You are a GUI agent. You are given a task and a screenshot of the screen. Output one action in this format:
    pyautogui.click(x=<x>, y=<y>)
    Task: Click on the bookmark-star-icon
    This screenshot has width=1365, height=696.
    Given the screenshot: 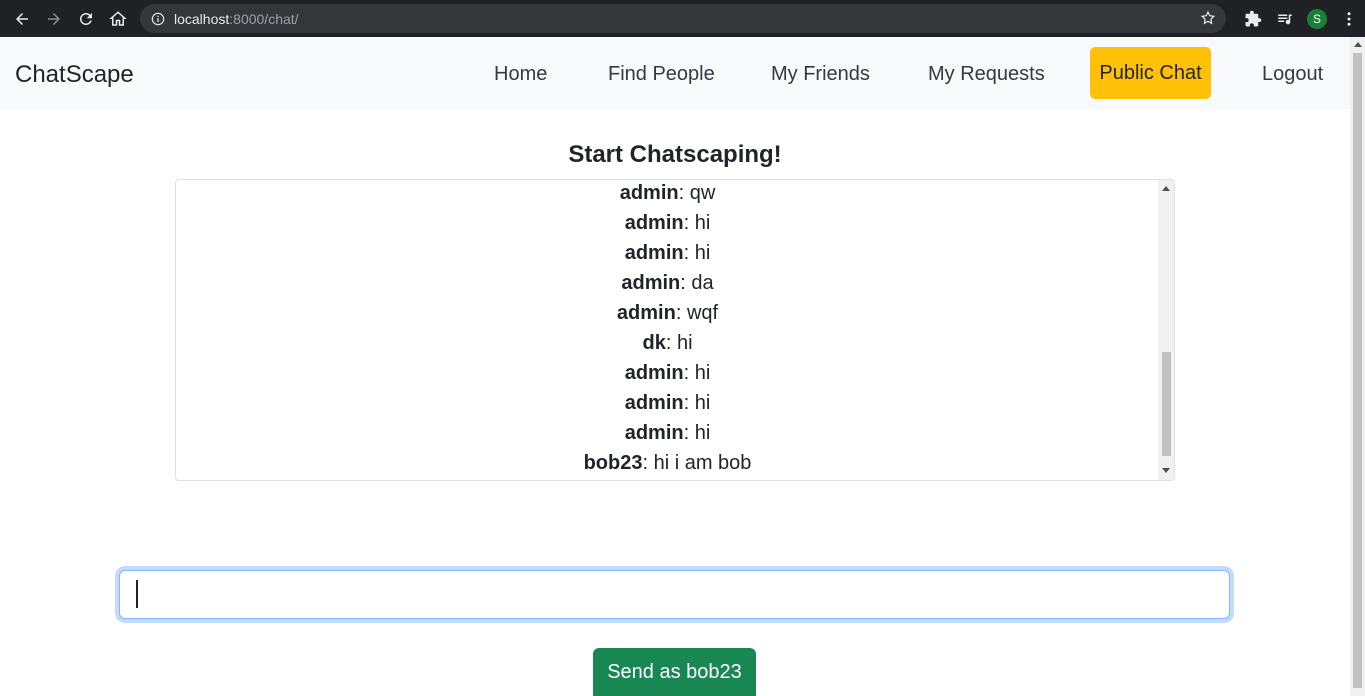 What is the action you would take?
    pyautogui.click(x=1208, y=18)
    